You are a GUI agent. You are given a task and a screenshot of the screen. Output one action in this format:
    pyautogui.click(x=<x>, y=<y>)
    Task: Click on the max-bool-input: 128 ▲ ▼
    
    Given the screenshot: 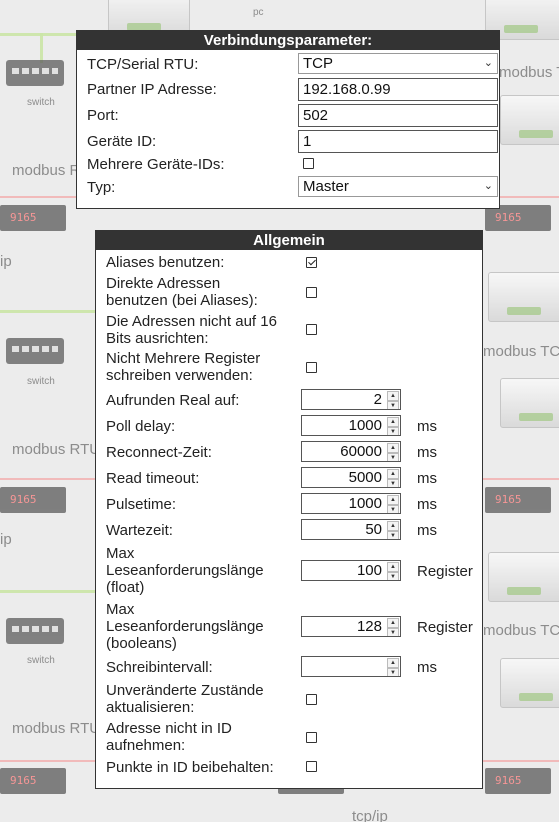 What is the action you would take?
    pyautogui.click(x=351, y=626)
    